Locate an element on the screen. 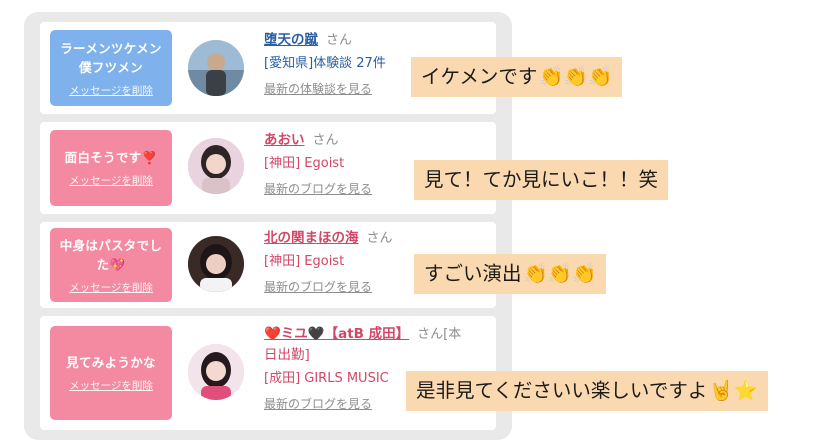  profile-name-link: 北の関まほの海 is located at coordinates (311, 238).